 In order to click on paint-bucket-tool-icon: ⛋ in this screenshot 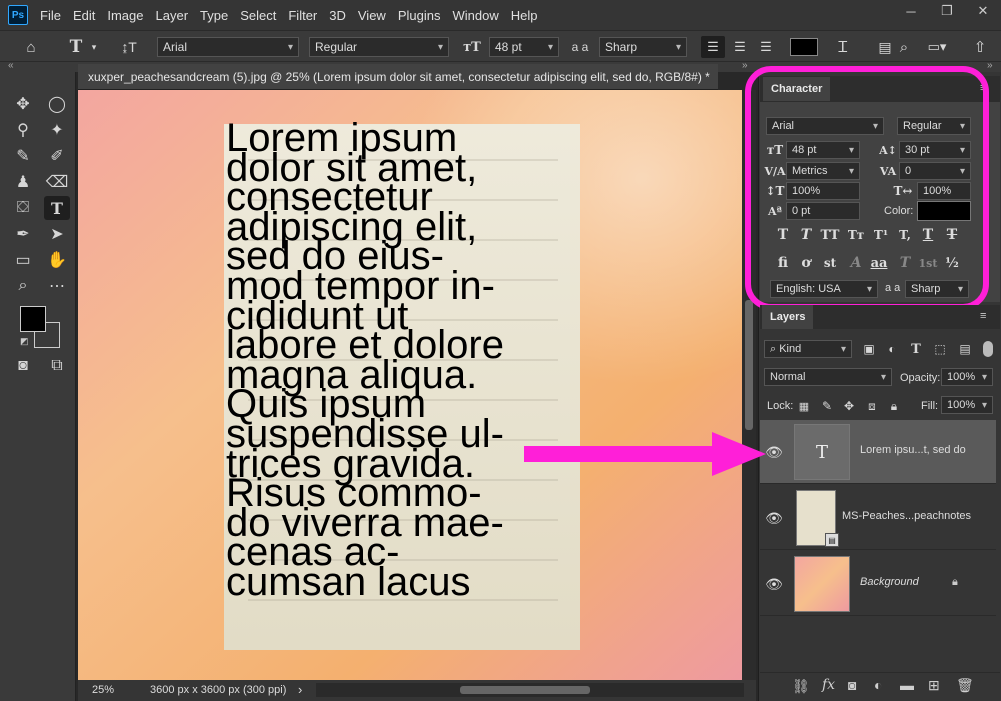, I will do `click(23, 208)`.